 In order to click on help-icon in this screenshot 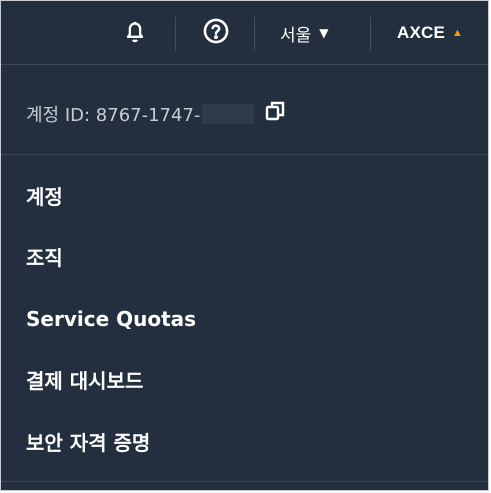, I will do `click(216, 33)`.